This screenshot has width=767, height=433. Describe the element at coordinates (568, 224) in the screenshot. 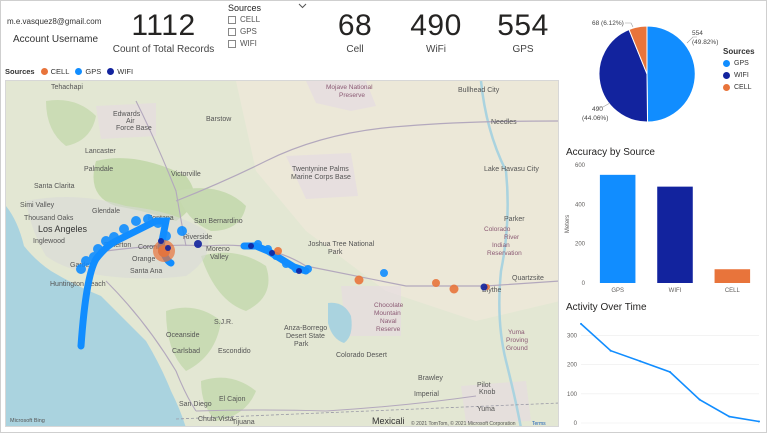

I see `y-axis-title: Meters` at that location.